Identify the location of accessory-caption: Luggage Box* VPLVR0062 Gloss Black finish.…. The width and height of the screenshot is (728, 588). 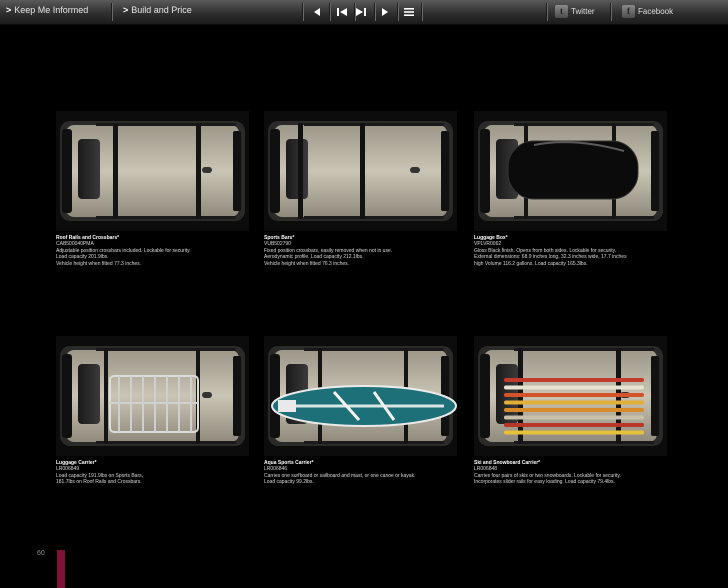
(570, 251).